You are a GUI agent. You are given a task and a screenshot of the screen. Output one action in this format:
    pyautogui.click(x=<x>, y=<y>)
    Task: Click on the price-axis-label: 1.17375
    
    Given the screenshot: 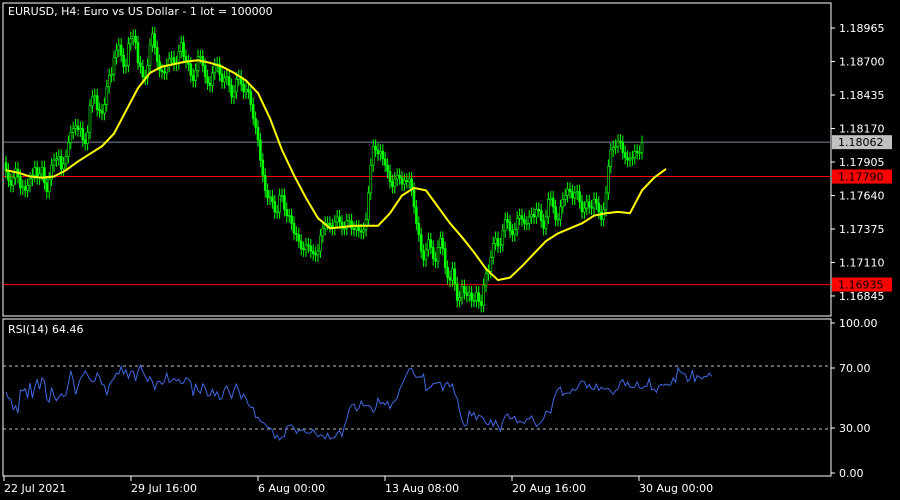 What is the action you would take?
    pyautogui.click(x=862, y=229)
    